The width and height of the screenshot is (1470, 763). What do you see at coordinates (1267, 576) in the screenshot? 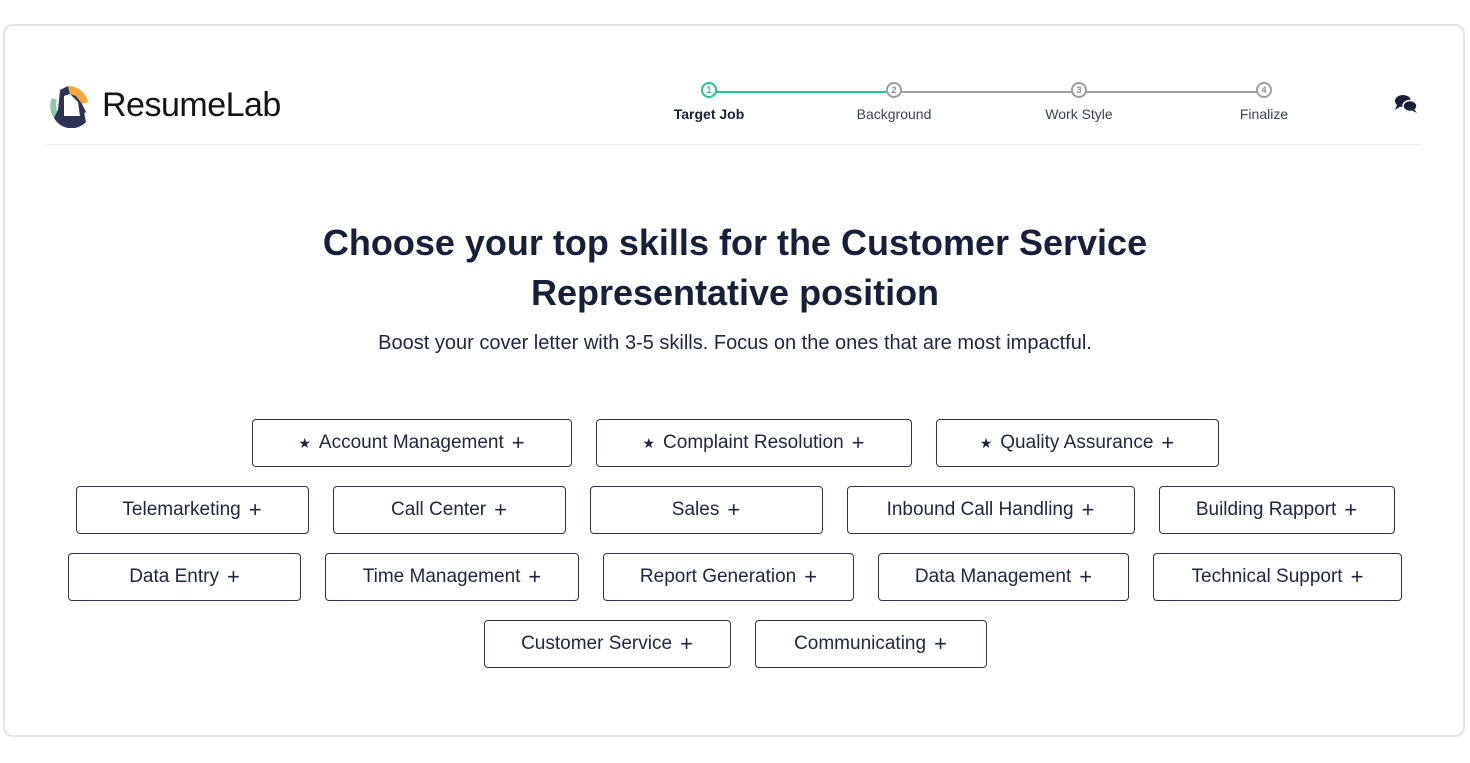
I see `skill-label: Technical Support` at bounding box center [1267, 576].